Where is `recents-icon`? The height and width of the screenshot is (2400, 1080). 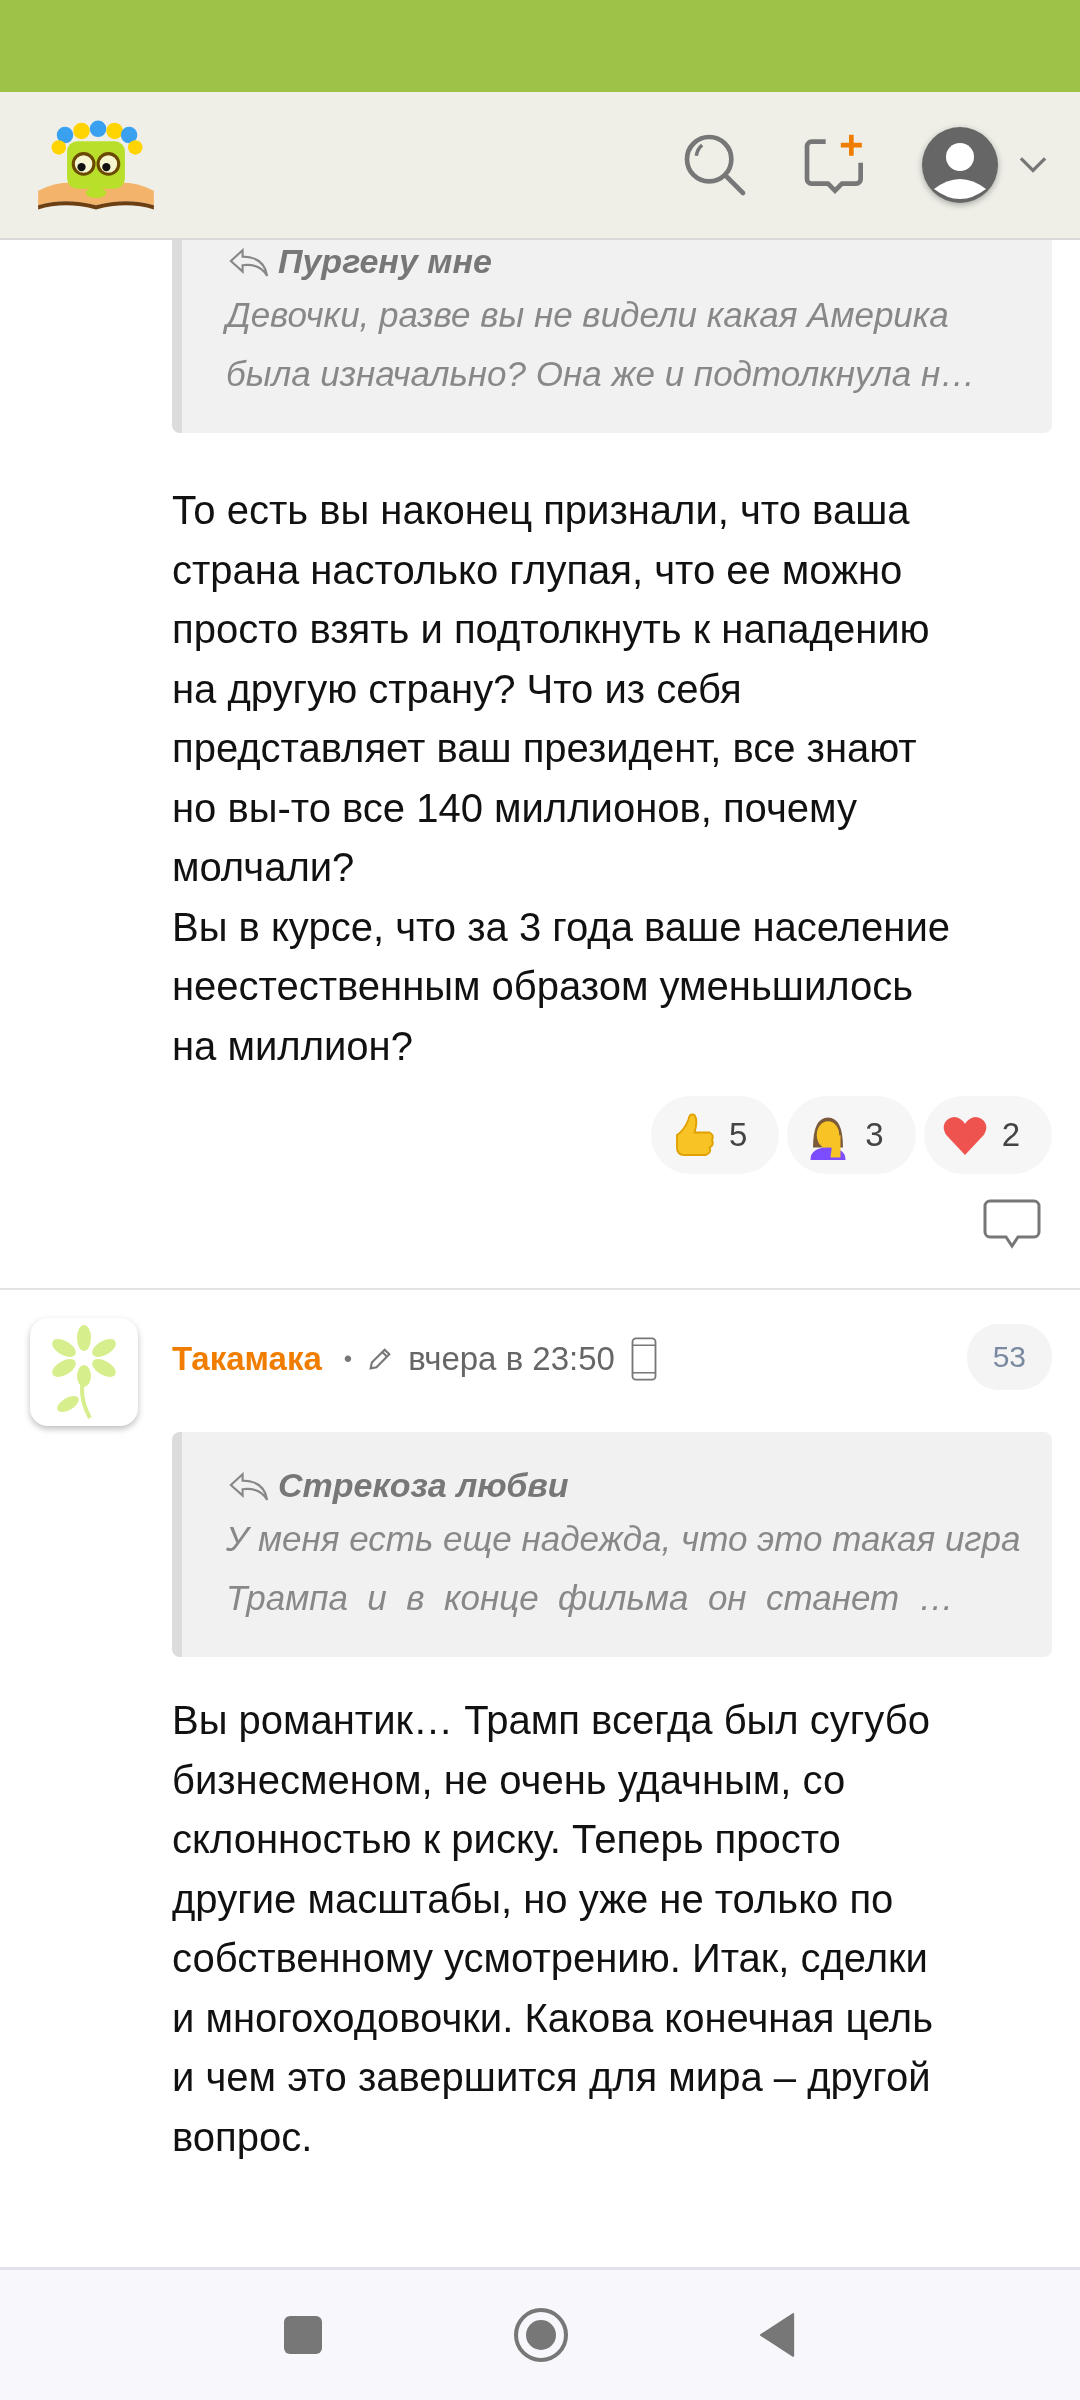 recents-icon is located at coordinates (303, 2335).